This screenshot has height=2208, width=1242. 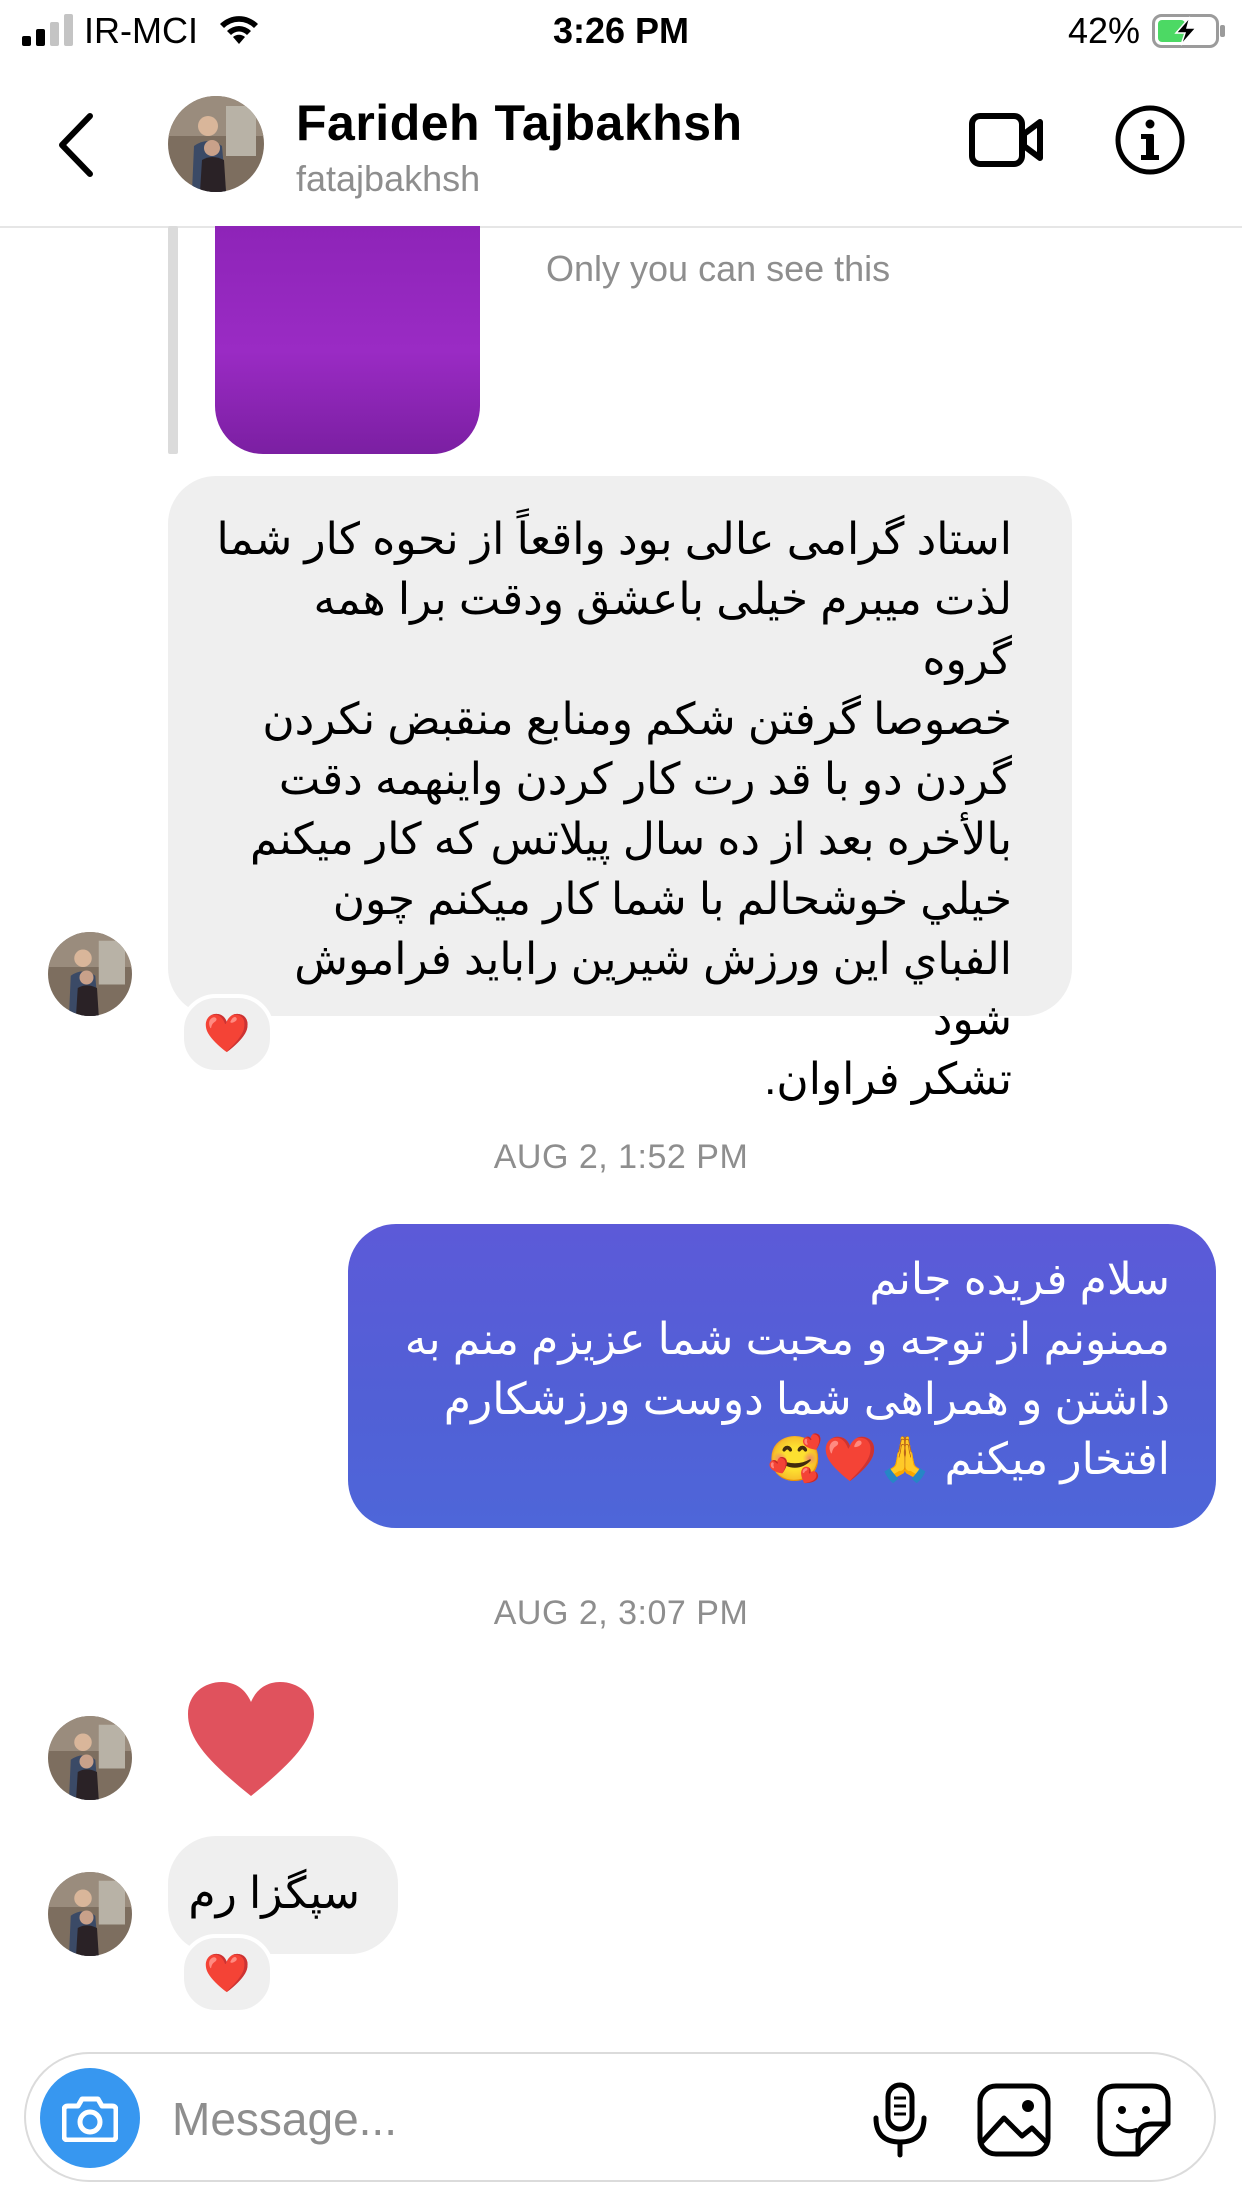 I want to click on clock: 3:26 PM, so click(x=621, y=30).